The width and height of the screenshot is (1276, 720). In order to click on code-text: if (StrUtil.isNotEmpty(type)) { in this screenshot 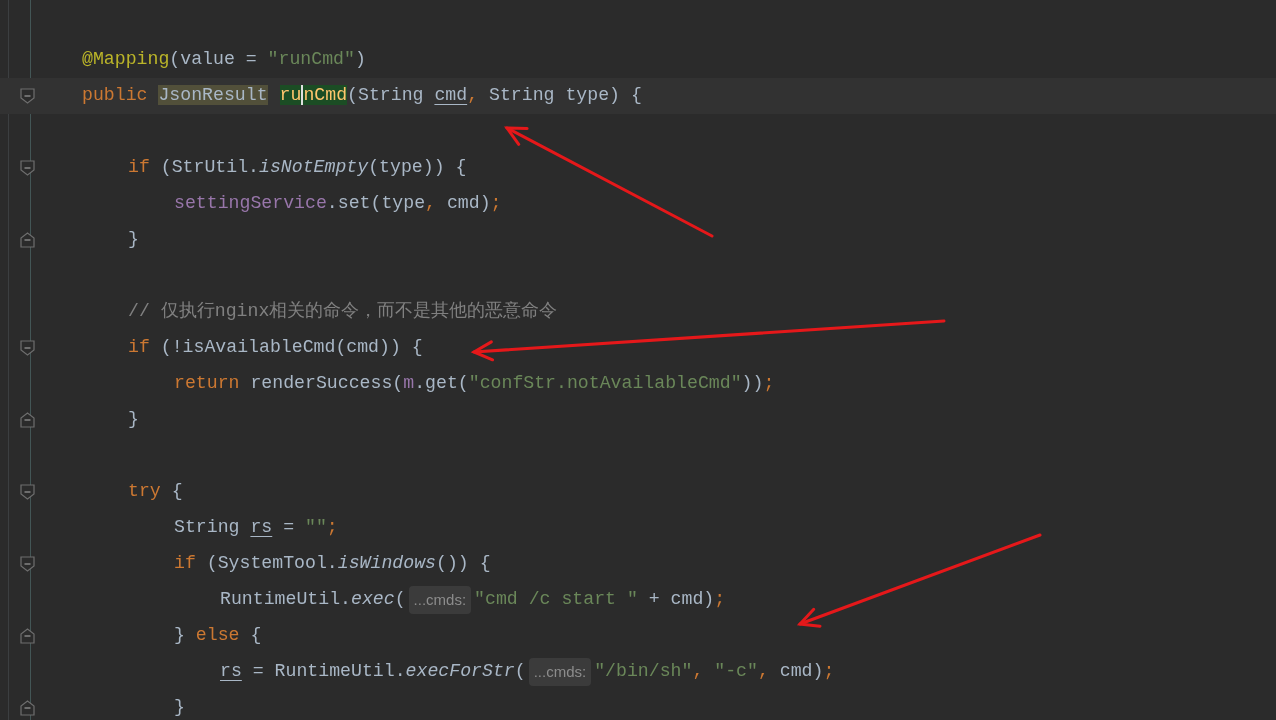, I will do `click(297, 168)`.